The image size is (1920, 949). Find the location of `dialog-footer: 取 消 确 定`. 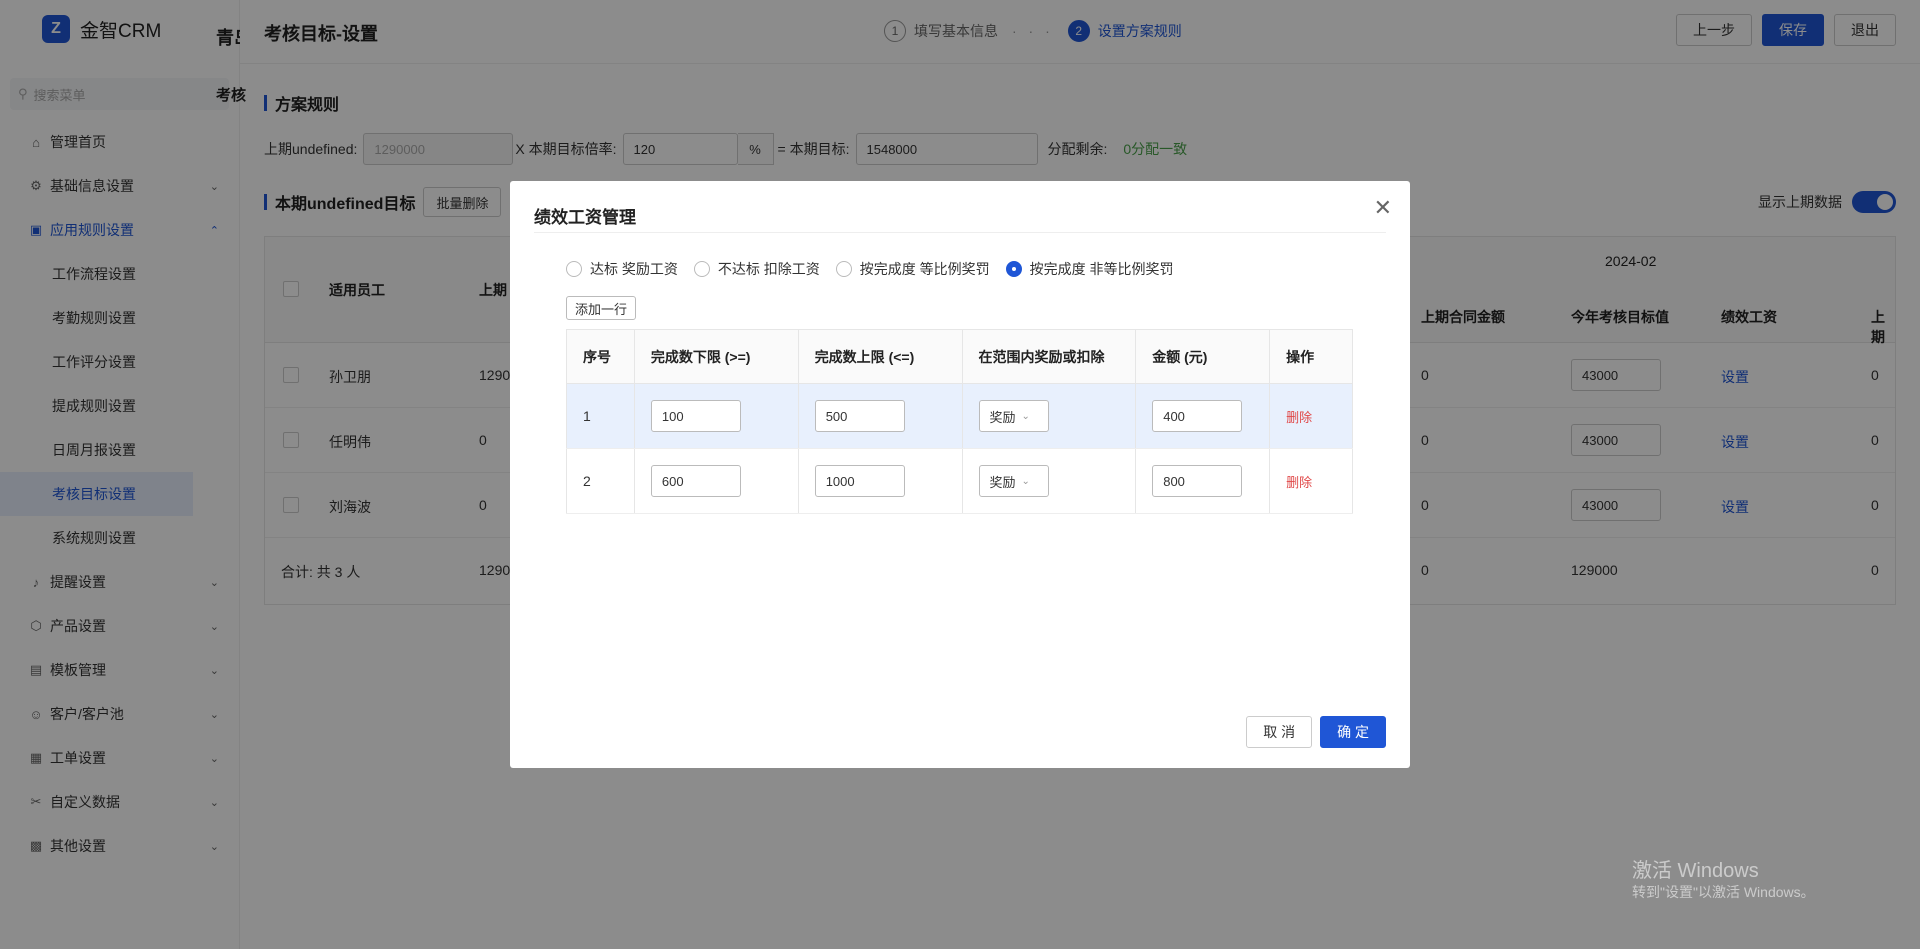

dialog-footer: 取 消 确 定 is located at coordinates (1316, 732).